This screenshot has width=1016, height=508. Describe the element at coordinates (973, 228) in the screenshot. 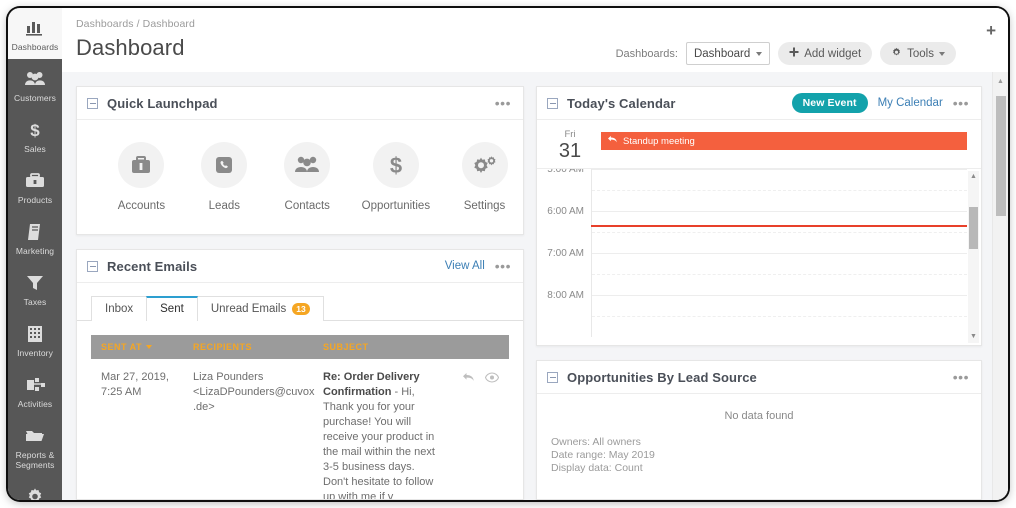

I see `calendar-scrollbar-thumb` at that location.